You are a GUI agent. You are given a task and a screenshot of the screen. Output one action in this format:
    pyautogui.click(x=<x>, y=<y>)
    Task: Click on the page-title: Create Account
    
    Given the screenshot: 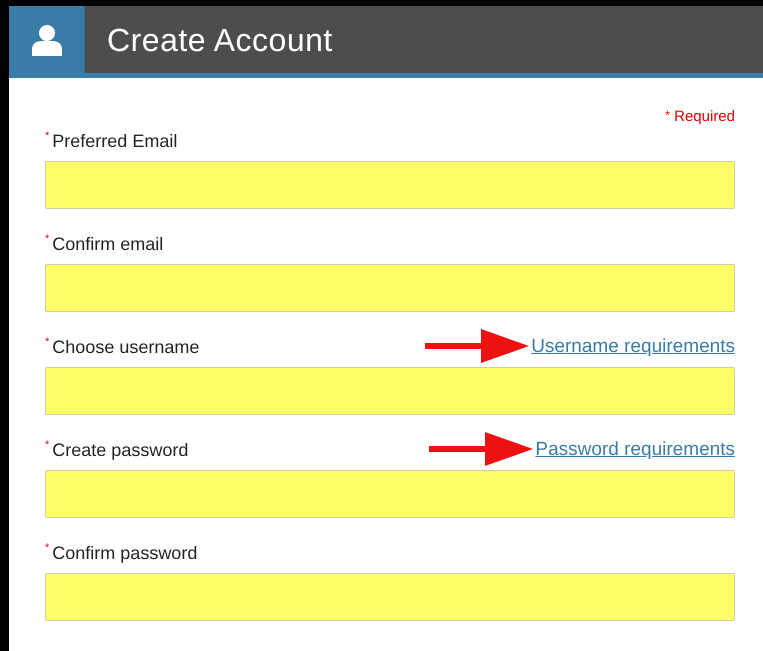 What is the action you would take?
    pyautogui.click(x=219, y=40)
    